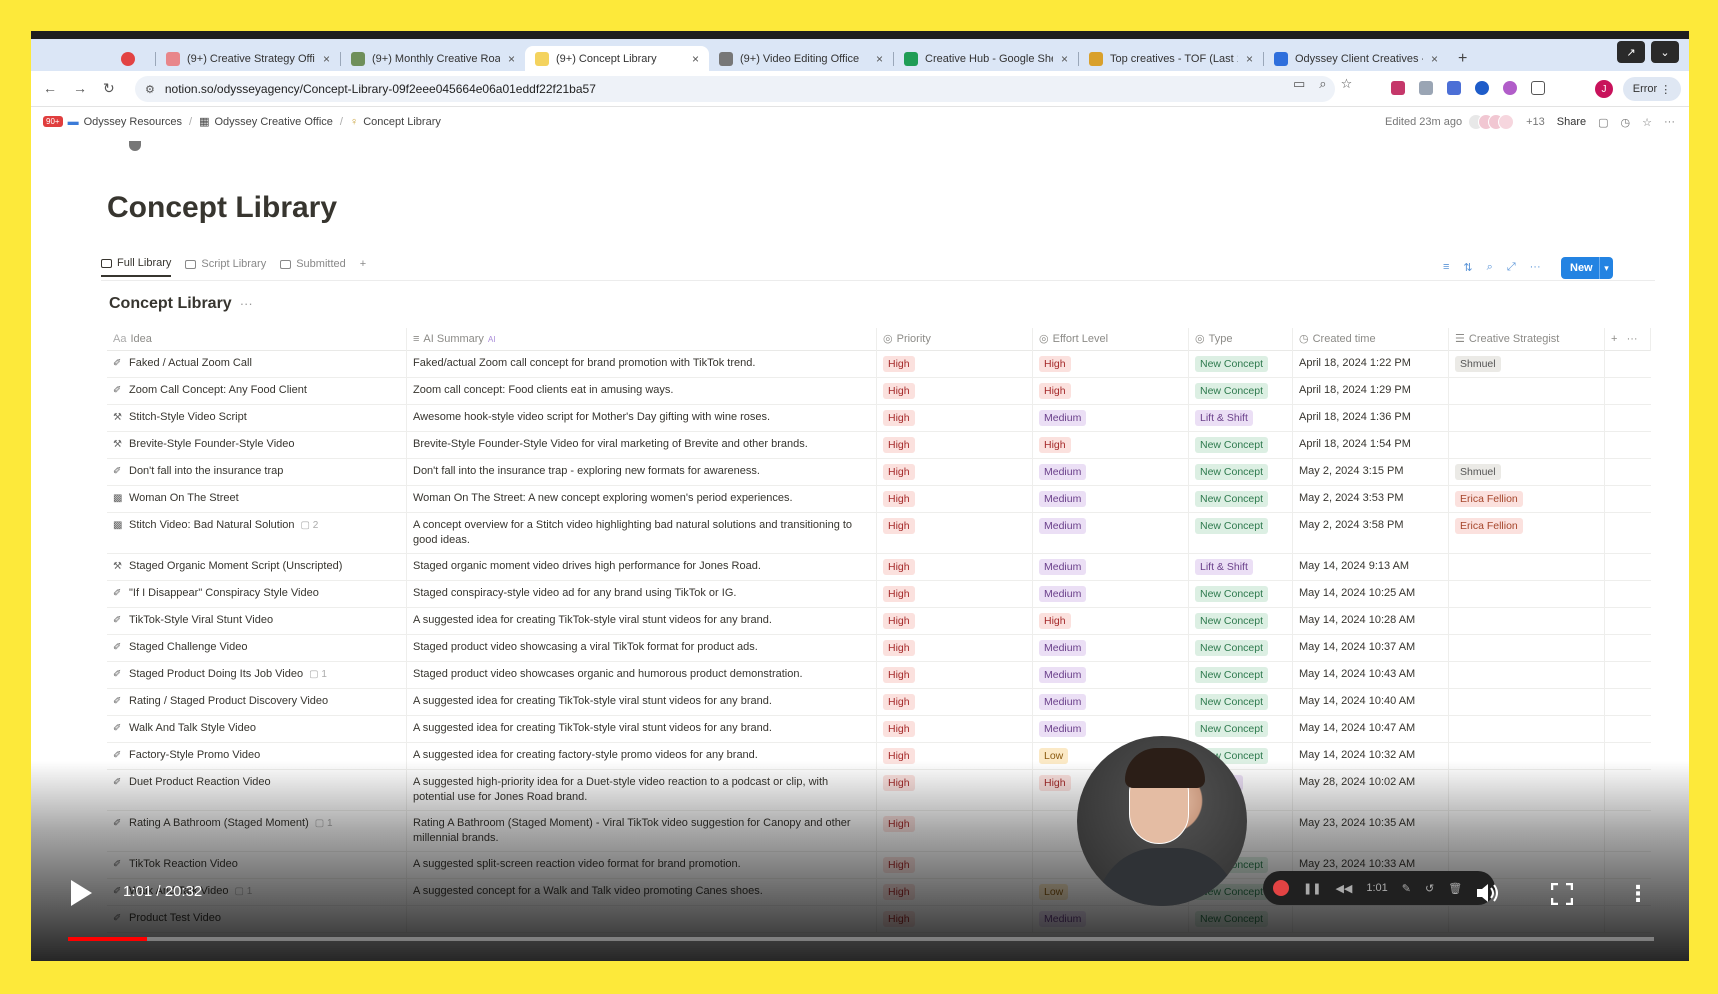 This screenshot has width=1718, height=994. What do you see at coordinates (1527, 533) in the screenshot?
I see `strategist-cell: Erica Fellion` at bounding box center [1527, 533].